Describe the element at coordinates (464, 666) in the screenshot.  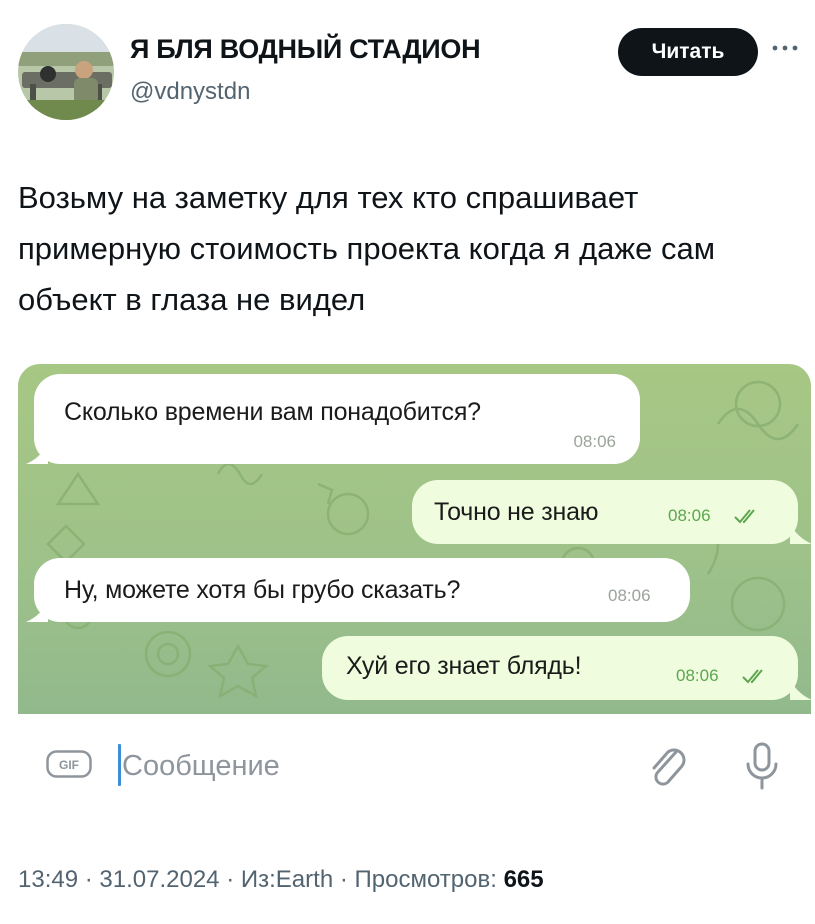
I see `message-text: Хуй его знает блядь!` at that location.